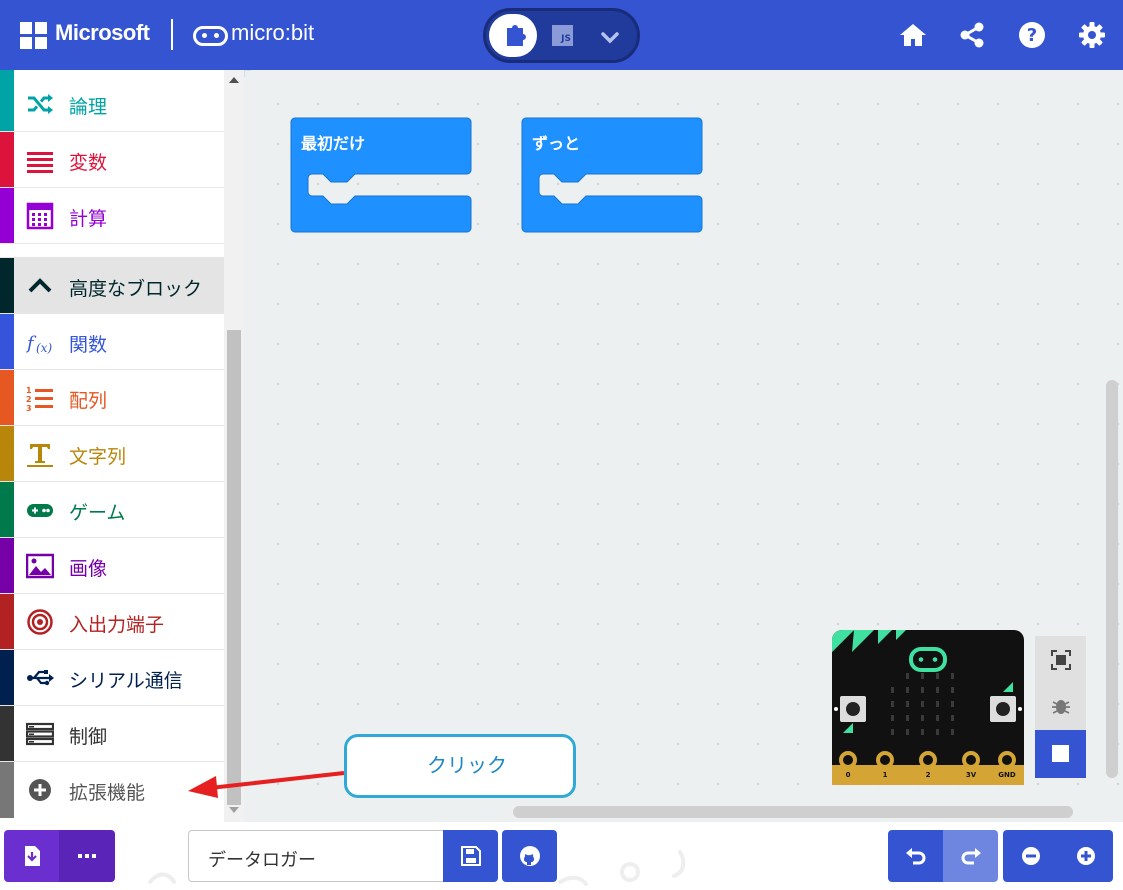 Image resolution: width=1123 pixels, height=890 pixels. Describe the element at coordinates (40, 455) in the screenshot. I see `text-icon` at that location.